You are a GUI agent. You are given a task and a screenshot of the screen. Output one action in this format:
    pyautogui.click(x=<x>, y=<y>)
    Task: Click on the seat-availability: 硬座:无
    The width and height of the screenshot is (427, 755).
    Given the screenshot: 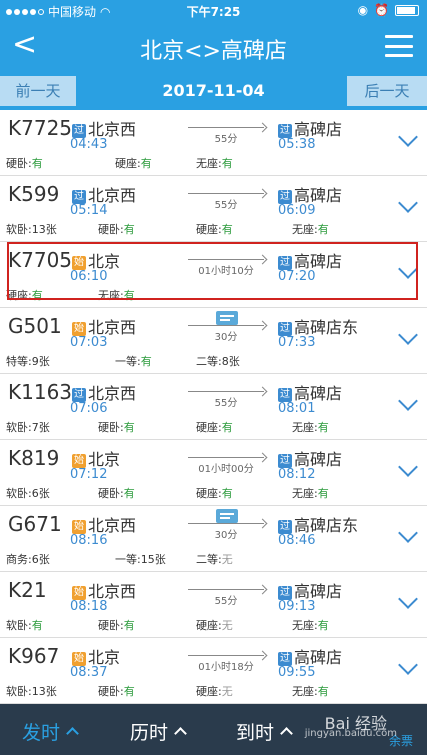 What is the action you would take?
    pyautogui.click(x=214, y=625)
    